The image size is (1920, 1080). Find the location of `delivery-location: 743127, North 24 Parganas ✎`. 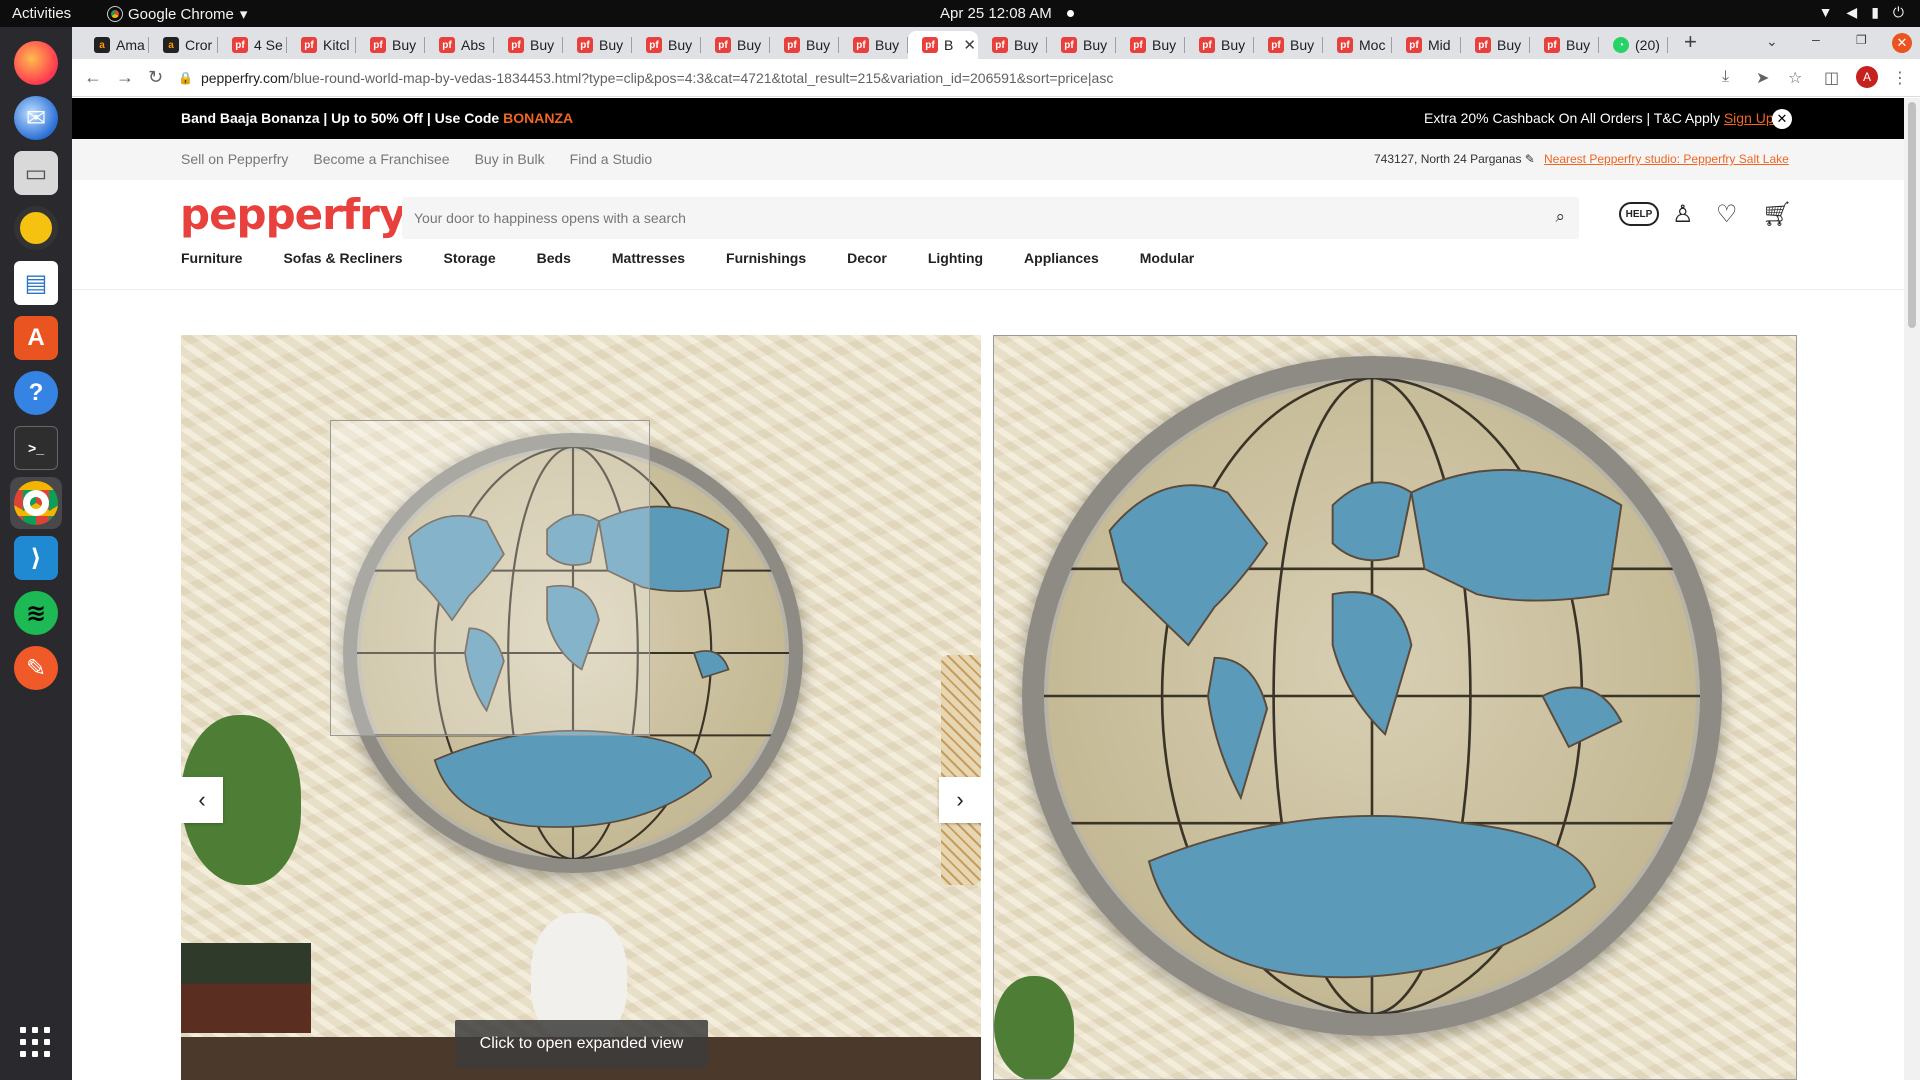

delivery-location: 743127, North 24 Parganas ✎ is located at coordinates (1454, 159).